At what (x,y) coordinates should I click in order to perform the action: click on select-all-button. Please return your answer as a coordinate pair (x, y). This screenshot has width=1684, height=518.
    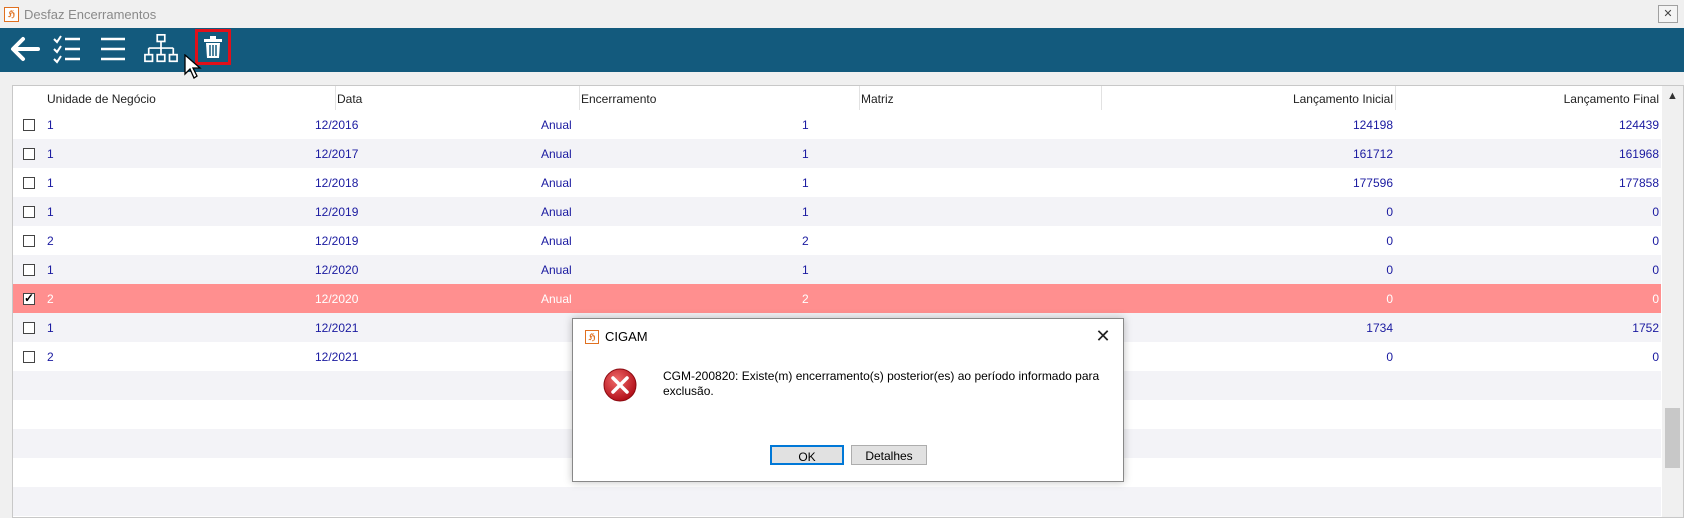
    Looking at the image, I should click on (67, 49).